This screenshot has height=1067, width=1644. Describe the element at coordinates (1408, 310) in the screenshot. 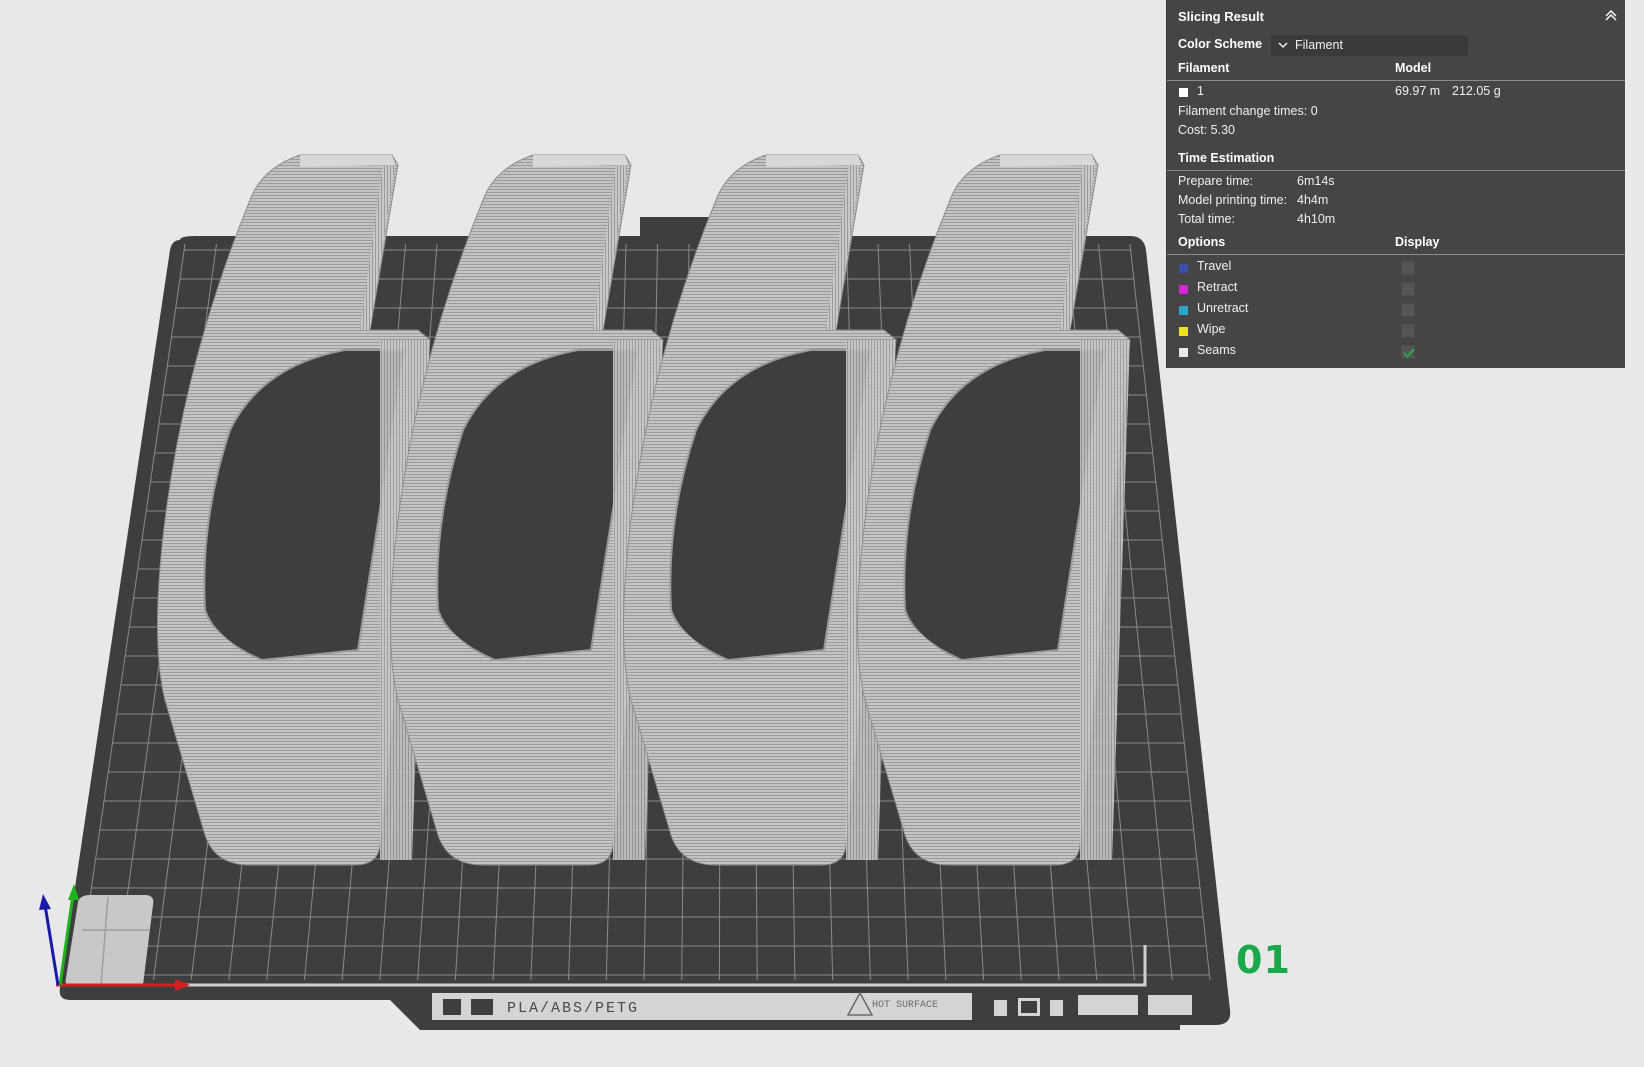

I see `display-checkbox-unretract` at that location.